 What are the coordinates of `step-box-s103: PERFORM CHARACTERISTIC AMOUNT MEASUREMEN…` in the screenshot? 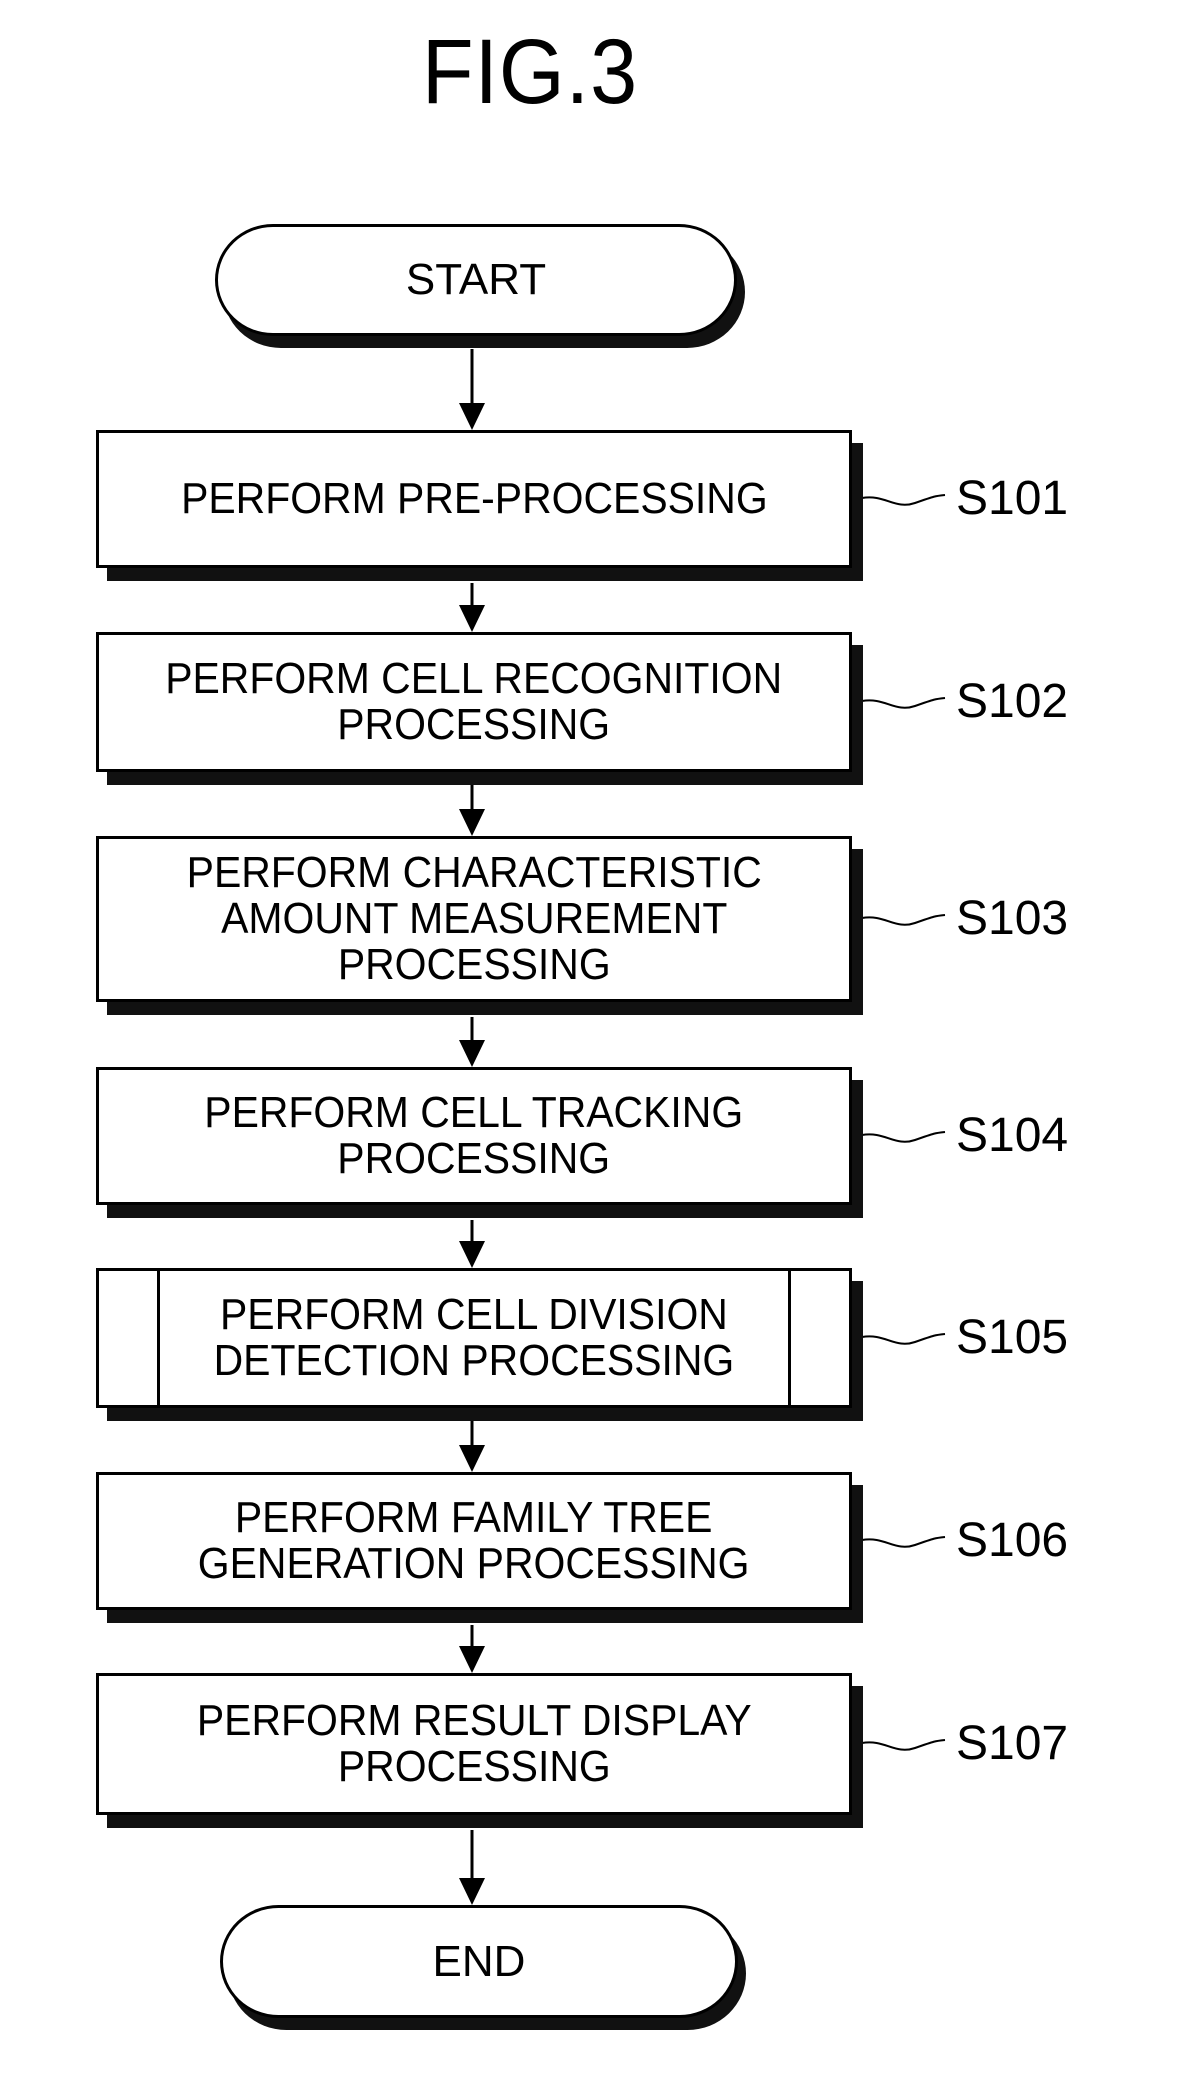 It's located at (474, 919).